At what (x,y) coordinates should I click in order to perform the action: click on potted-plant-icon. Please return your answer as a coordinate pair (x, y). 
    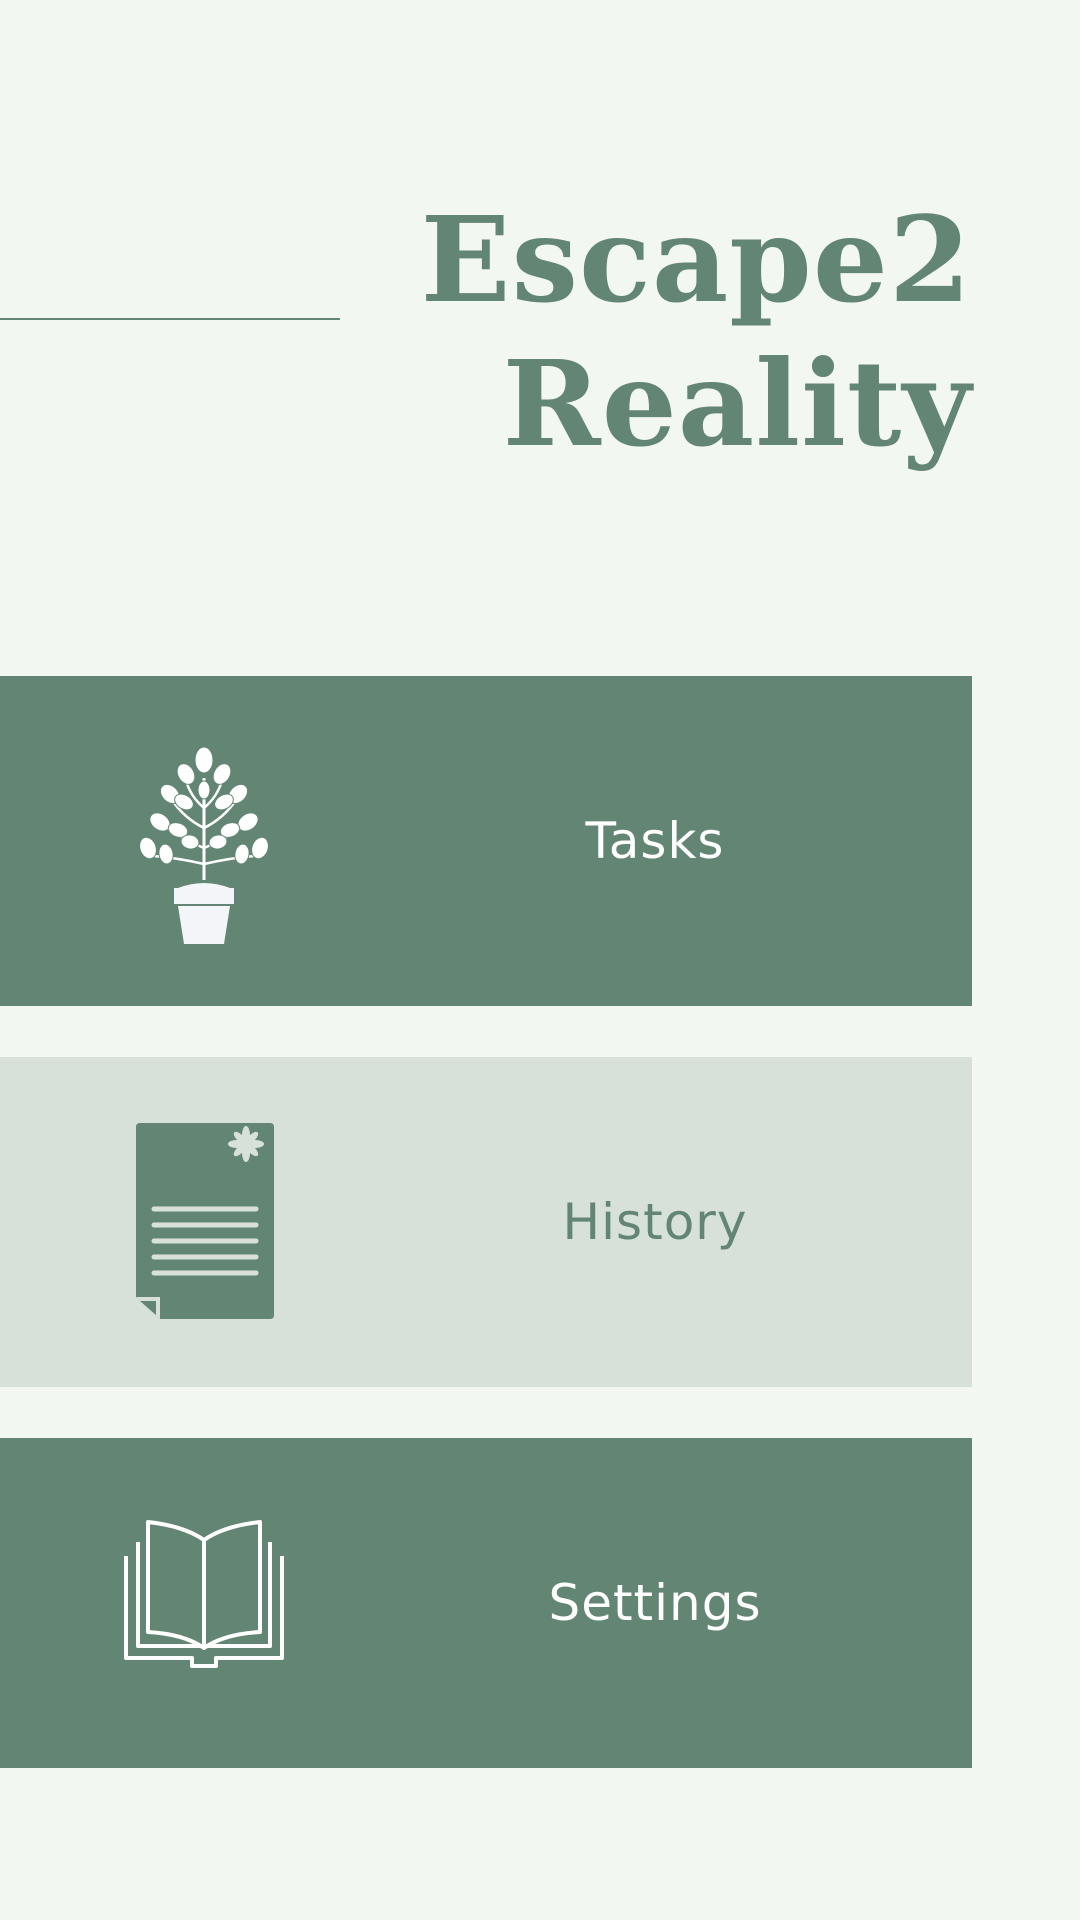
    Looking at the image, I should click on (204, 845).